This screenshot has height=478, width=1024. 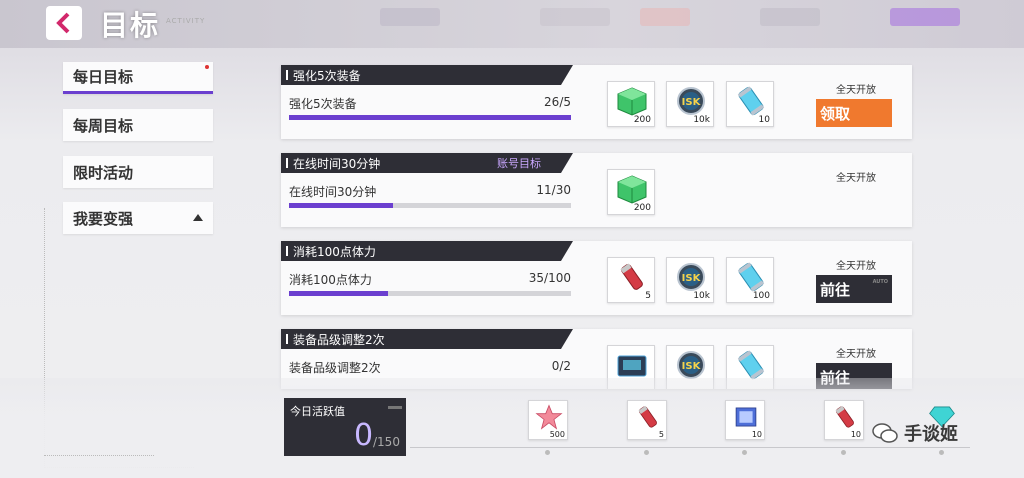 What do you see at coordinates (854, 289) in the screenshot?
I see `go-button: 前往 AUTO` at bounding box center [854, 289].